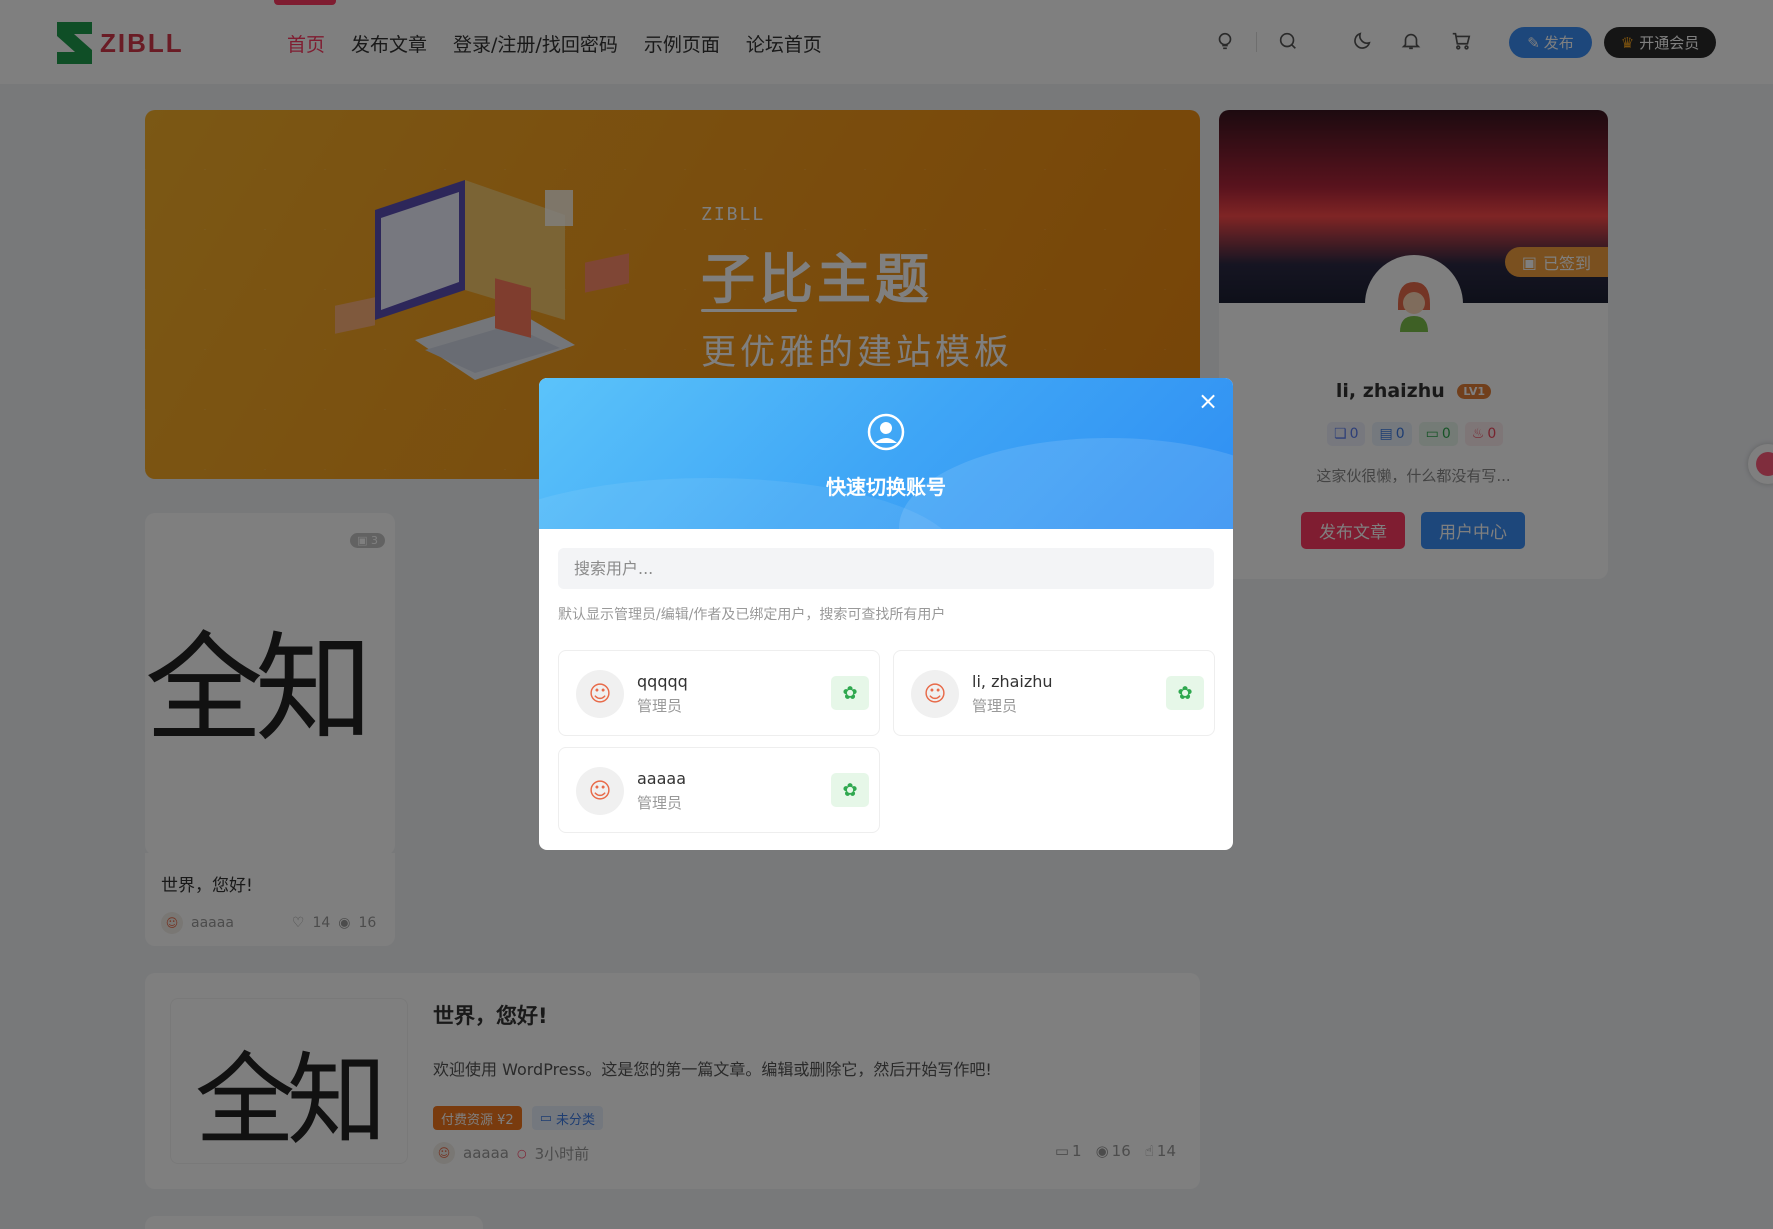  Describe the element at coordinates (886, 453) in the screenshot. I see `modal-header: × 快速切换账号` at that location.